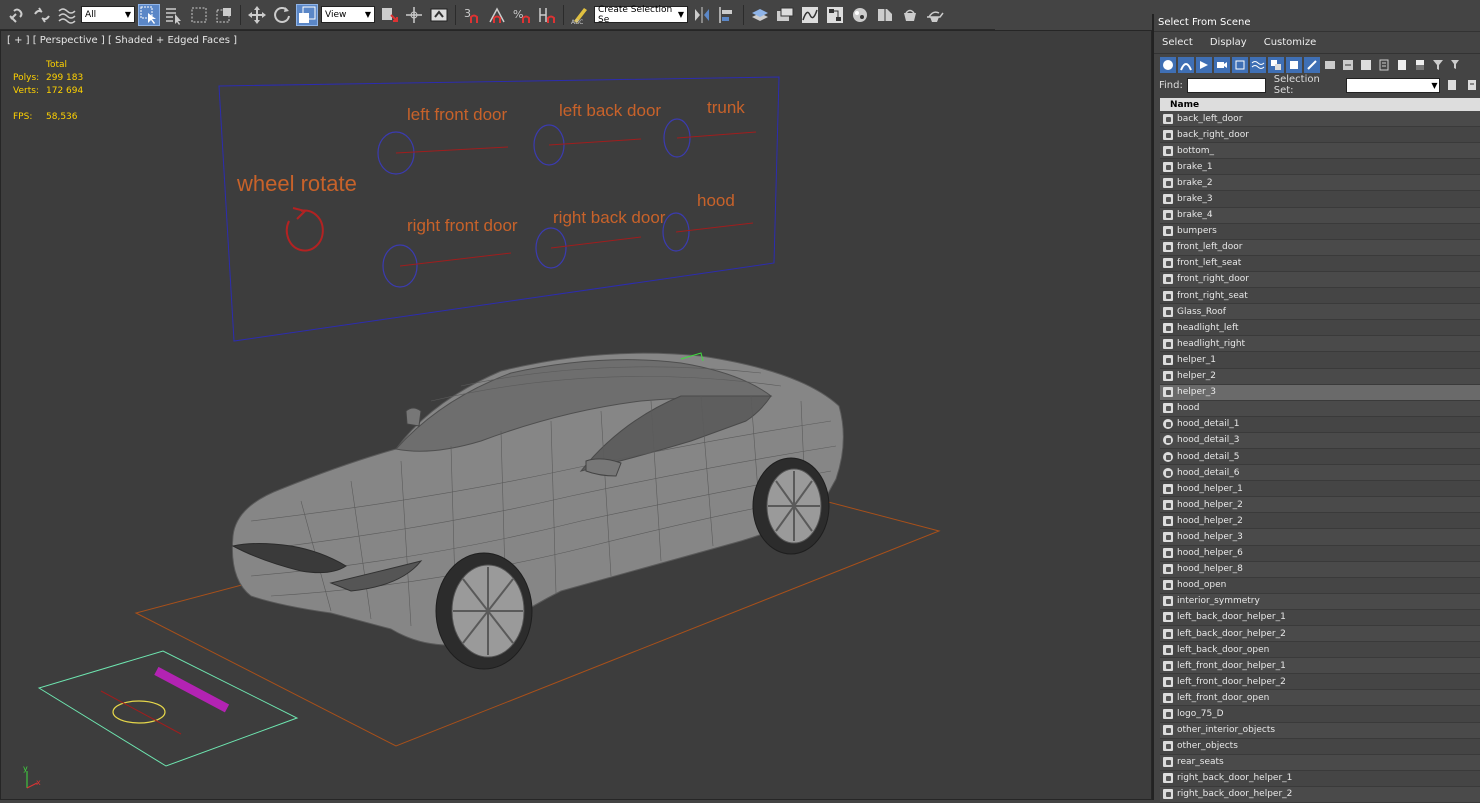 This screenshot has width=1480, height=803. I want to click on display-hidden-icon, so click(1366, 65).